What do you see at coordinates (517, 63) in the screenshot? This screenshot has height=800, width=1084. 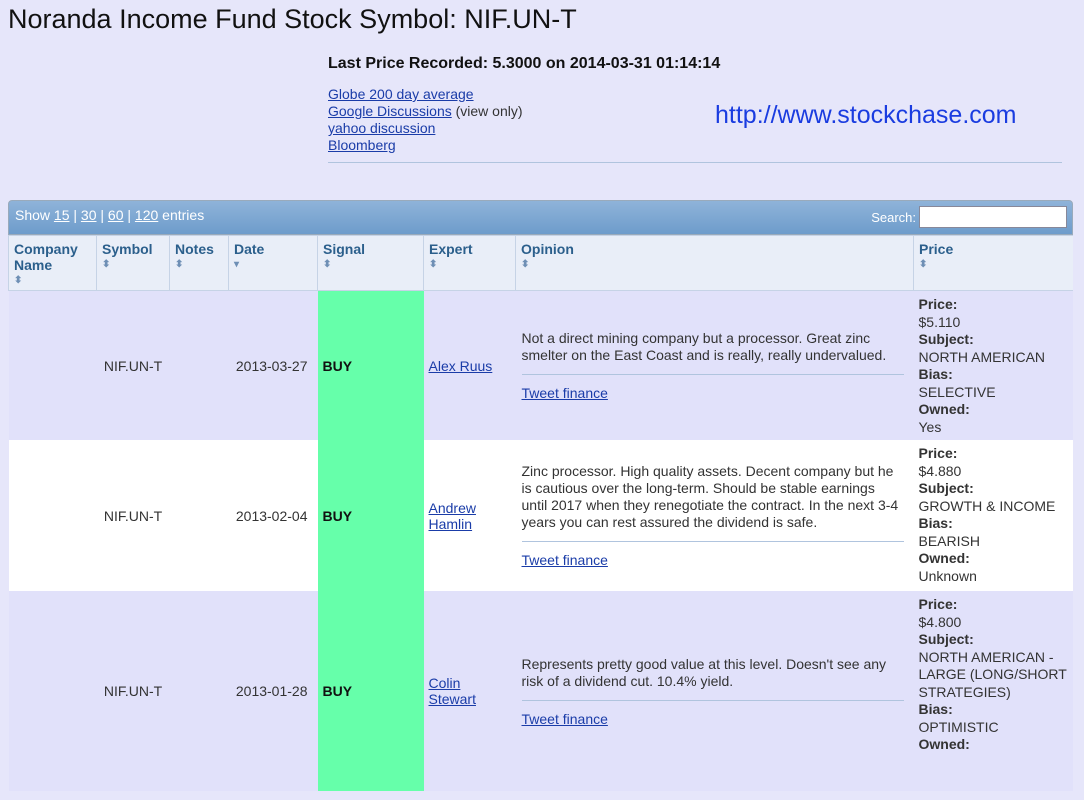 I see `last-price-value: 5.3000` at bounding box center [517, 63].